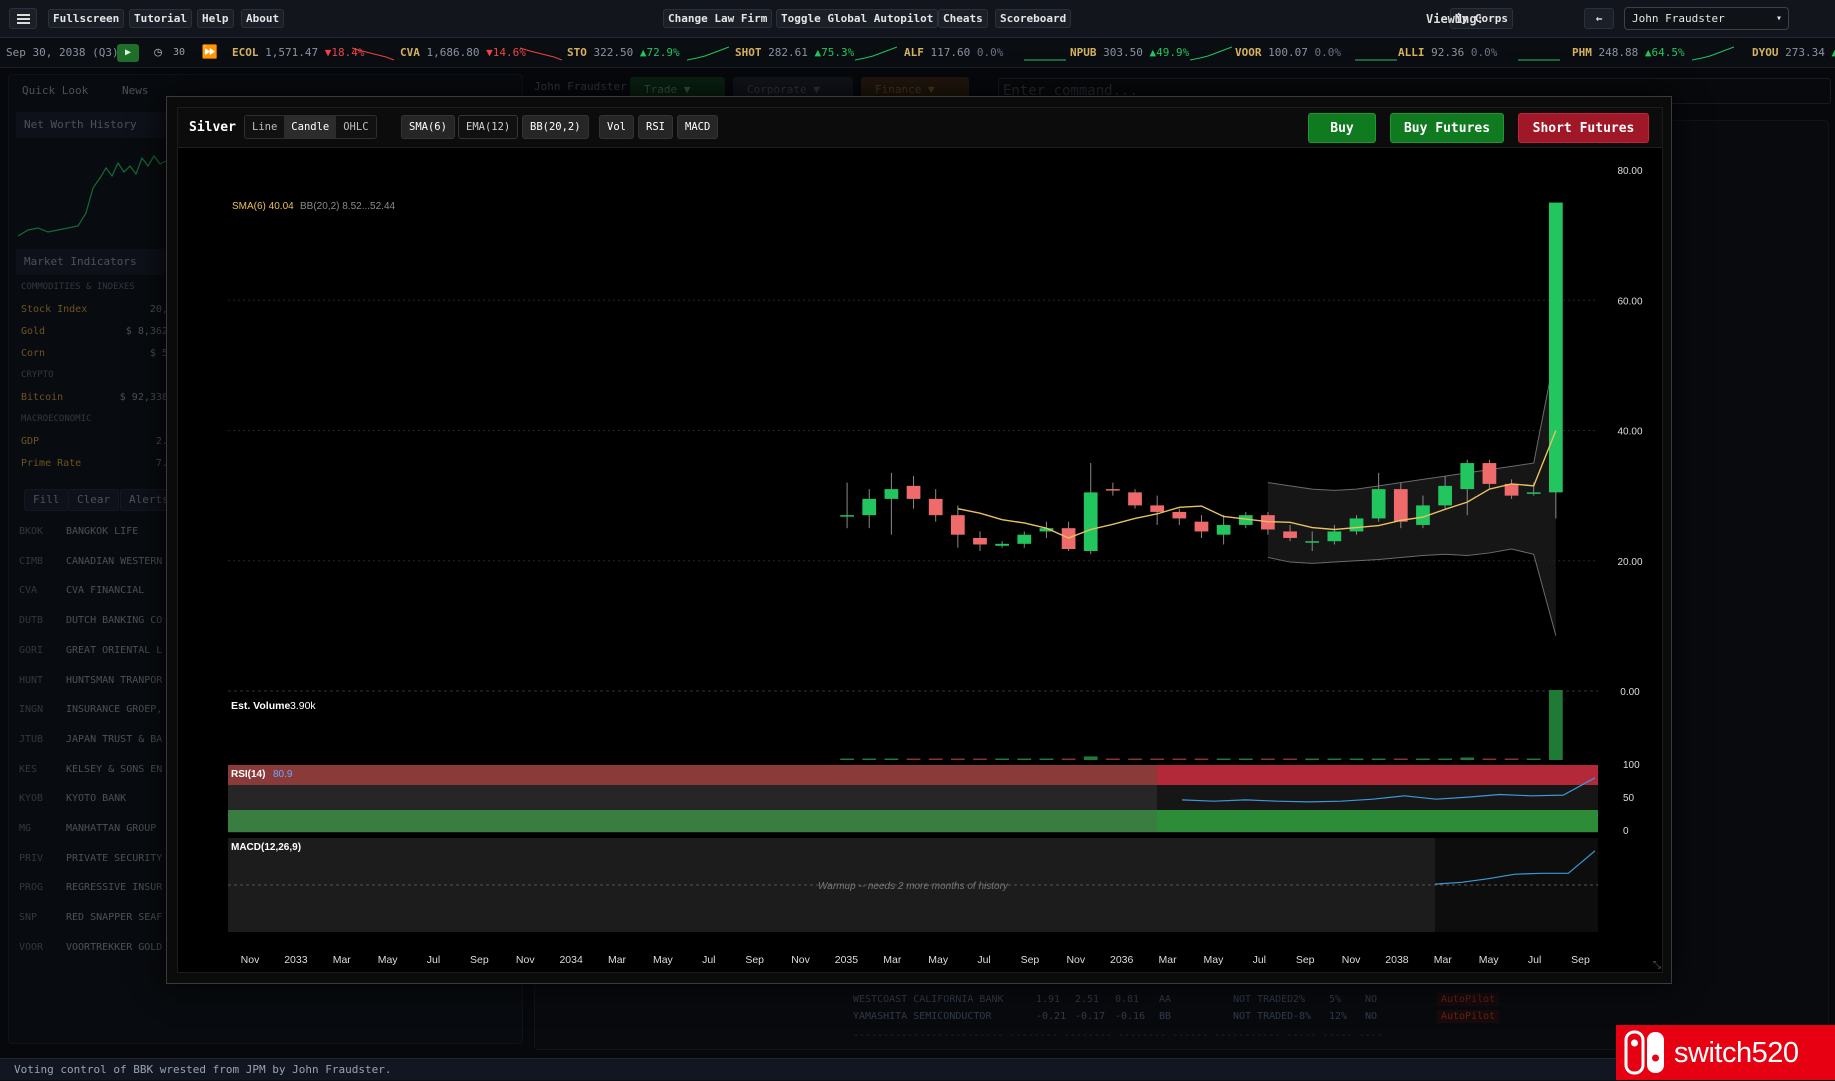 This screenshot has width=1835, height=1081. Describe the element at coordinates (1657, 965) in the screenshot. I see `resize-handle-icon: ⤡` at that location.